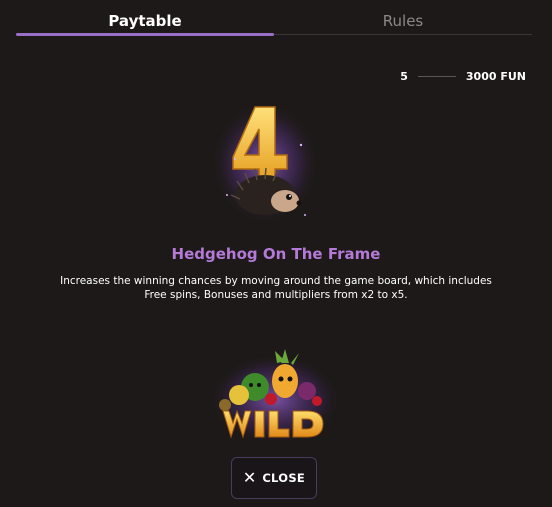  Describe the element at coordinates (276, 254) in the screenshot. I see `symbol-title: Hedgehog On The Frame` at that location.